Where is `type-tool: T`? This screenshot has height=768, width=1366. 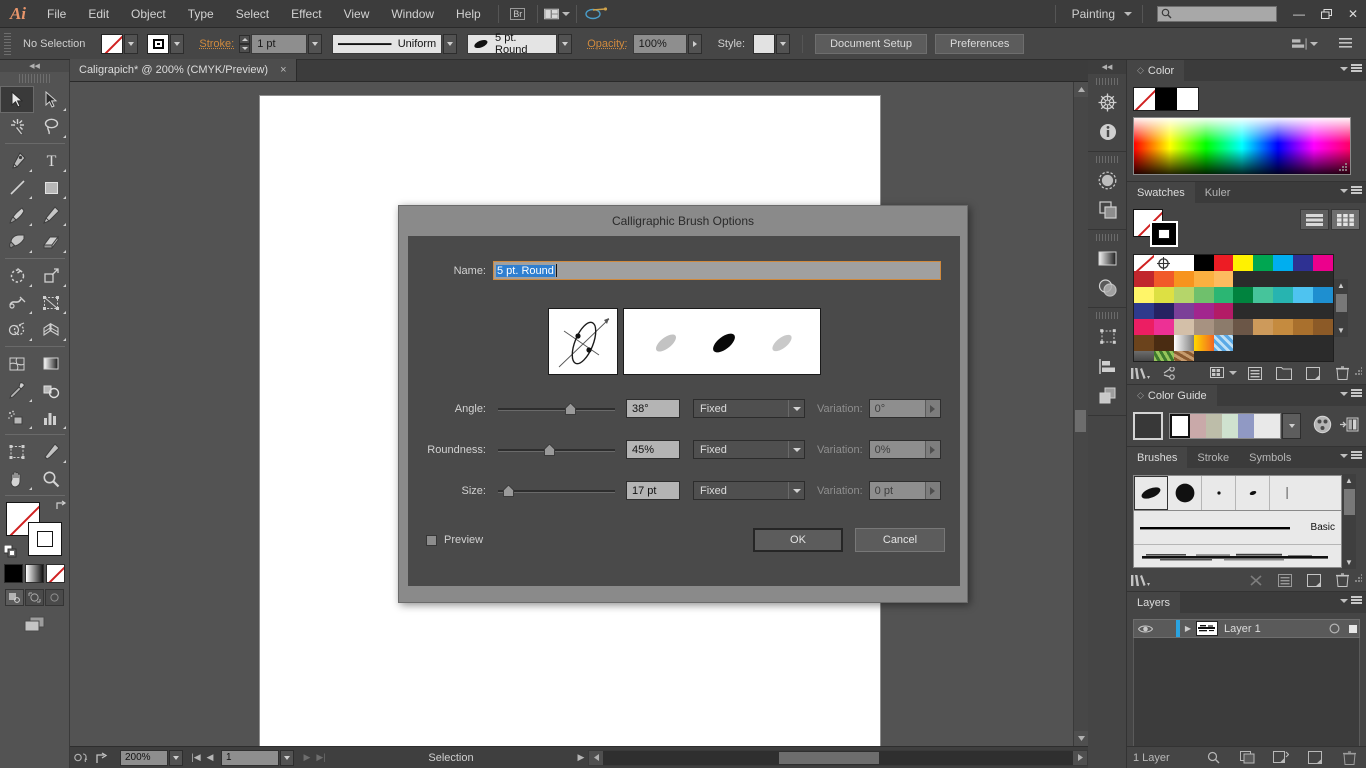
type-tool: T is located at coordinates (51, 160).